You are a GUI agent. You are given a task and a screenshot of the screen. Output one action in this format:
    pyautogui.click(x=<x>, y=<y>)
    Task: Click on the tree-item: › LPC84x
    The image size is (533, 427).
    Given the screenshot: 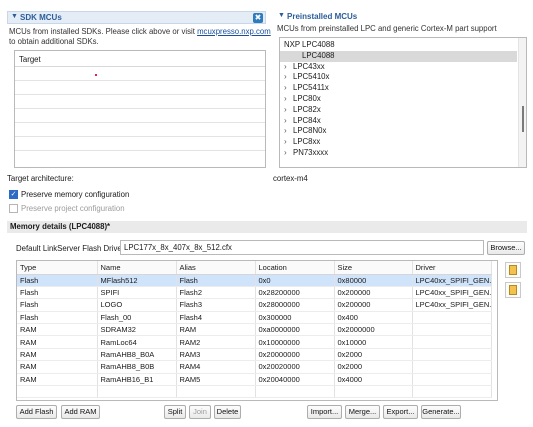 What is the action you would take?
    pyautogui.click(x=398, y=121)
    